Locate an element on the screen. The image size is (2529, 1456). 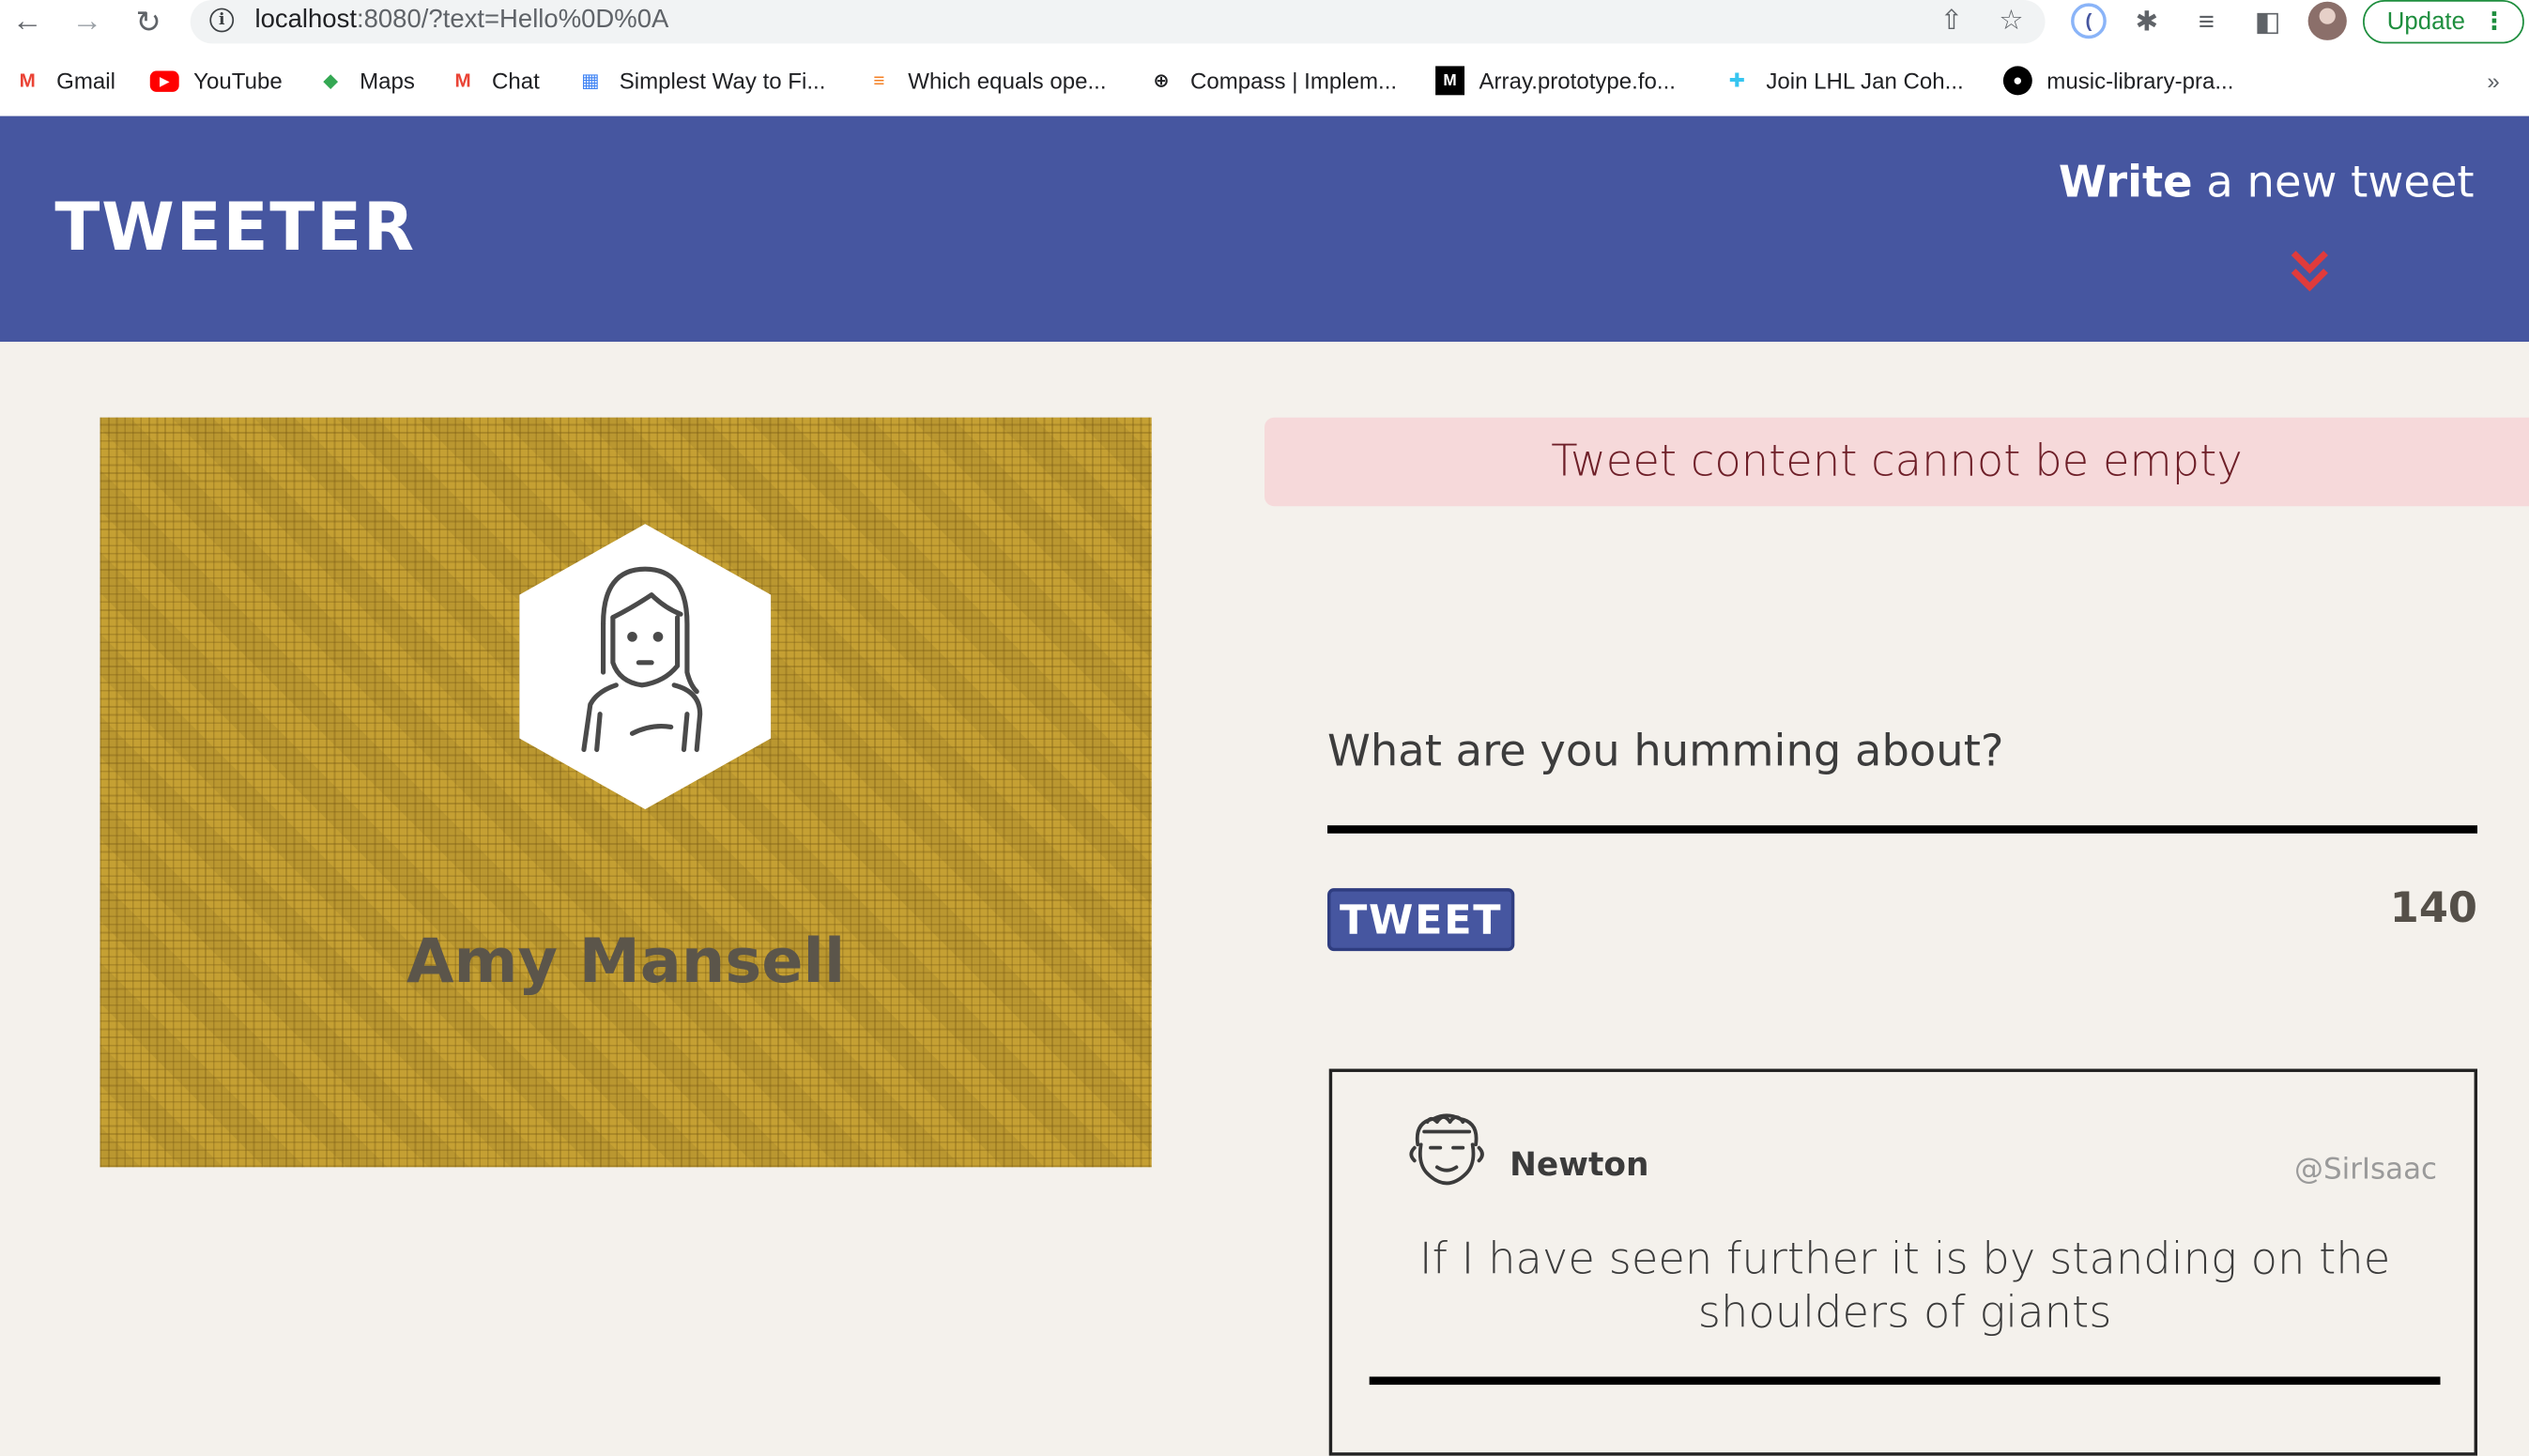
github-icon: ● is located at coordinates (2017, 81).